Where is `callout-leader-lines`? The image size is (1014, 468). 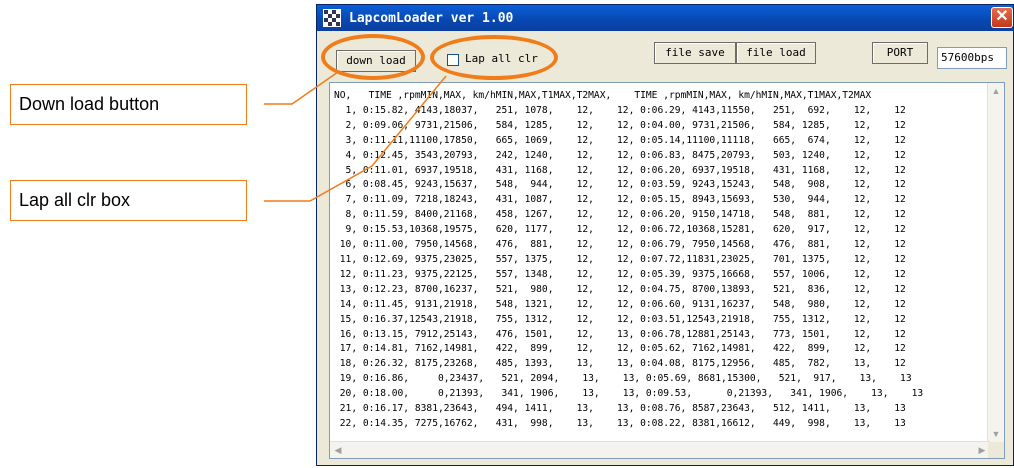 callout-leader-lines is located at coordinates (355, 136).